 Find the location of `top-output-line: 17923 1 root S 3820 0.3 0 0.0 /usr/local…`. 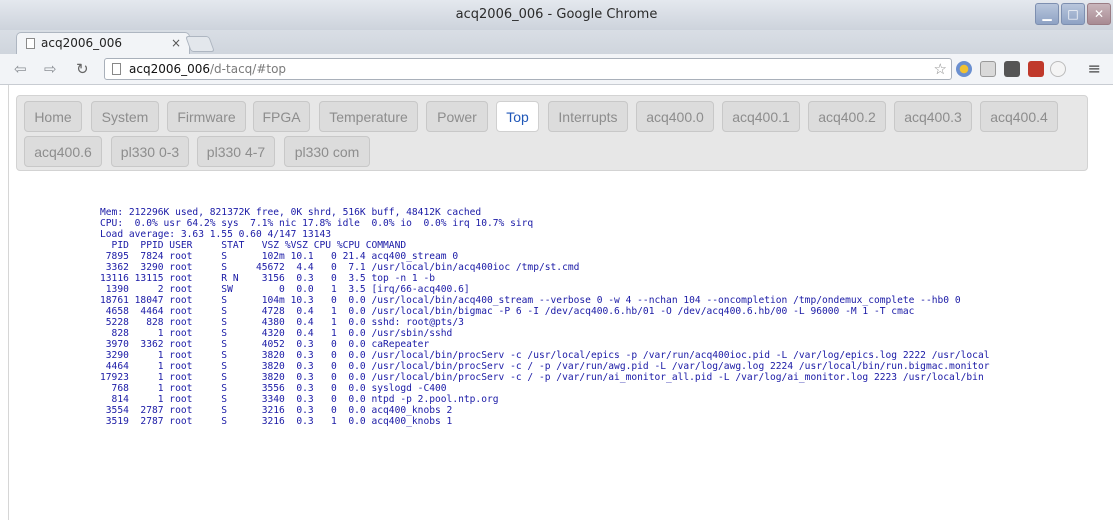

top-output-line: 17923 1 root S 3820 0.3 0 0.0 /usr/local… is located at coordinates (542, 377).